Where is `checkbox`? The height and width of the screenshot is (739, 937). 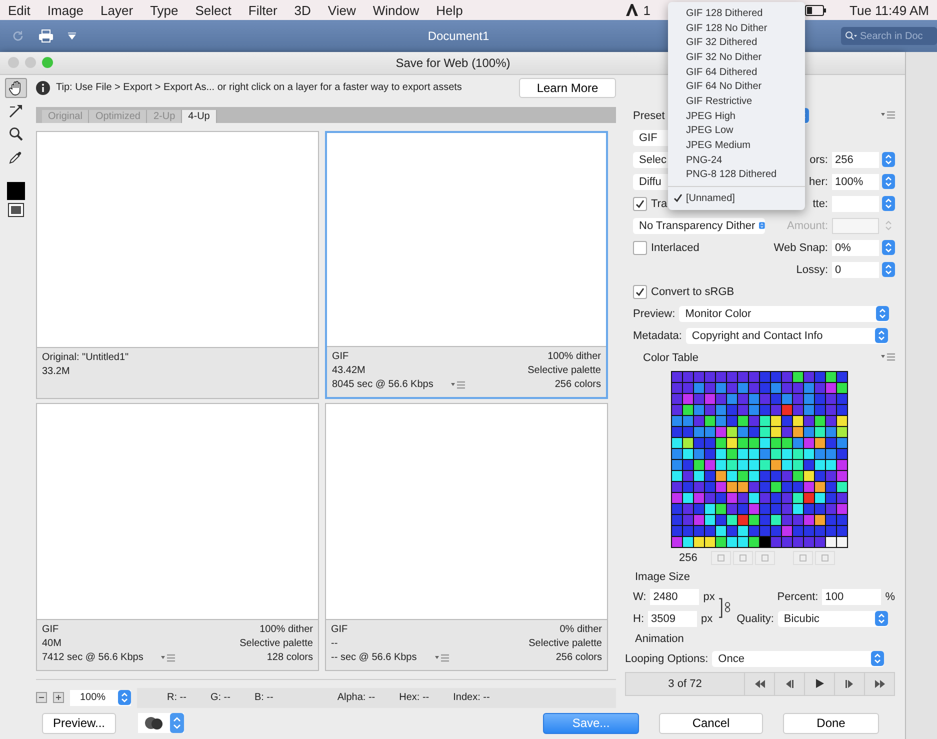 checkbox is located at coordinates (640, 291).